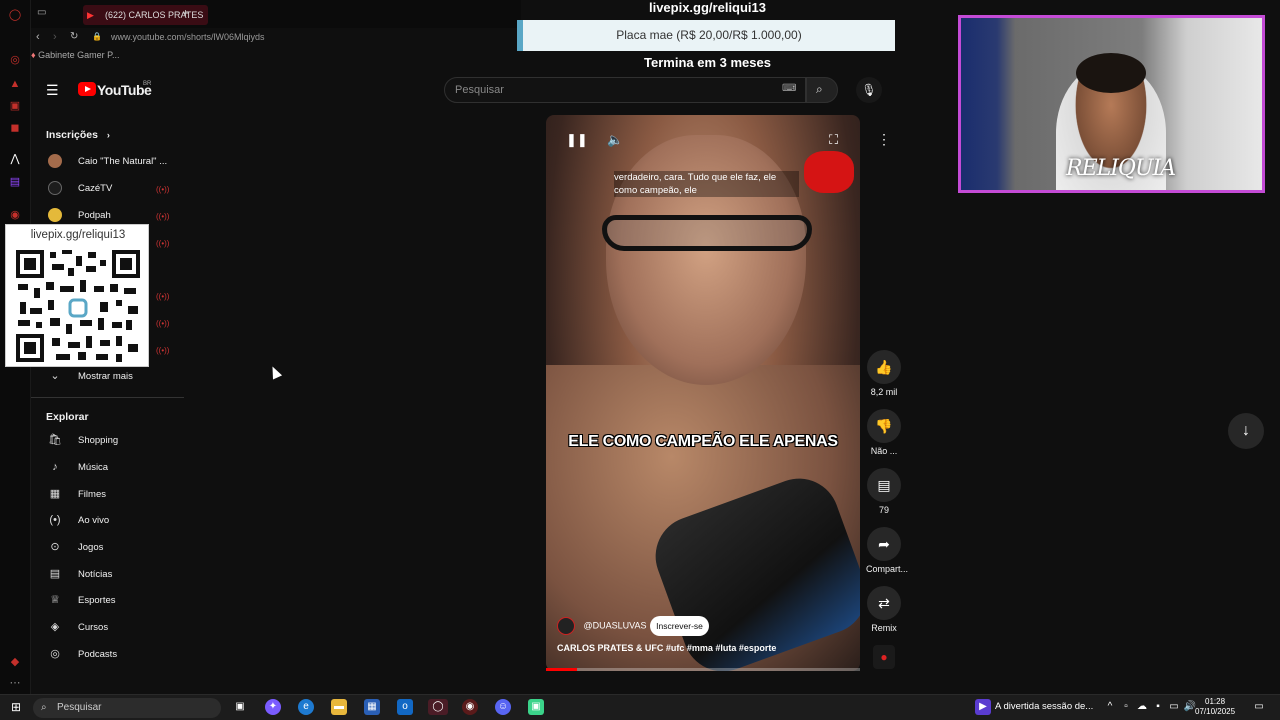 The image size is (1280, 720). What do you see at coordinates (438, 707) in the screenshot?
I see `opera-gx-taskbar-icon: ◯` at bounding box center [438, 707].